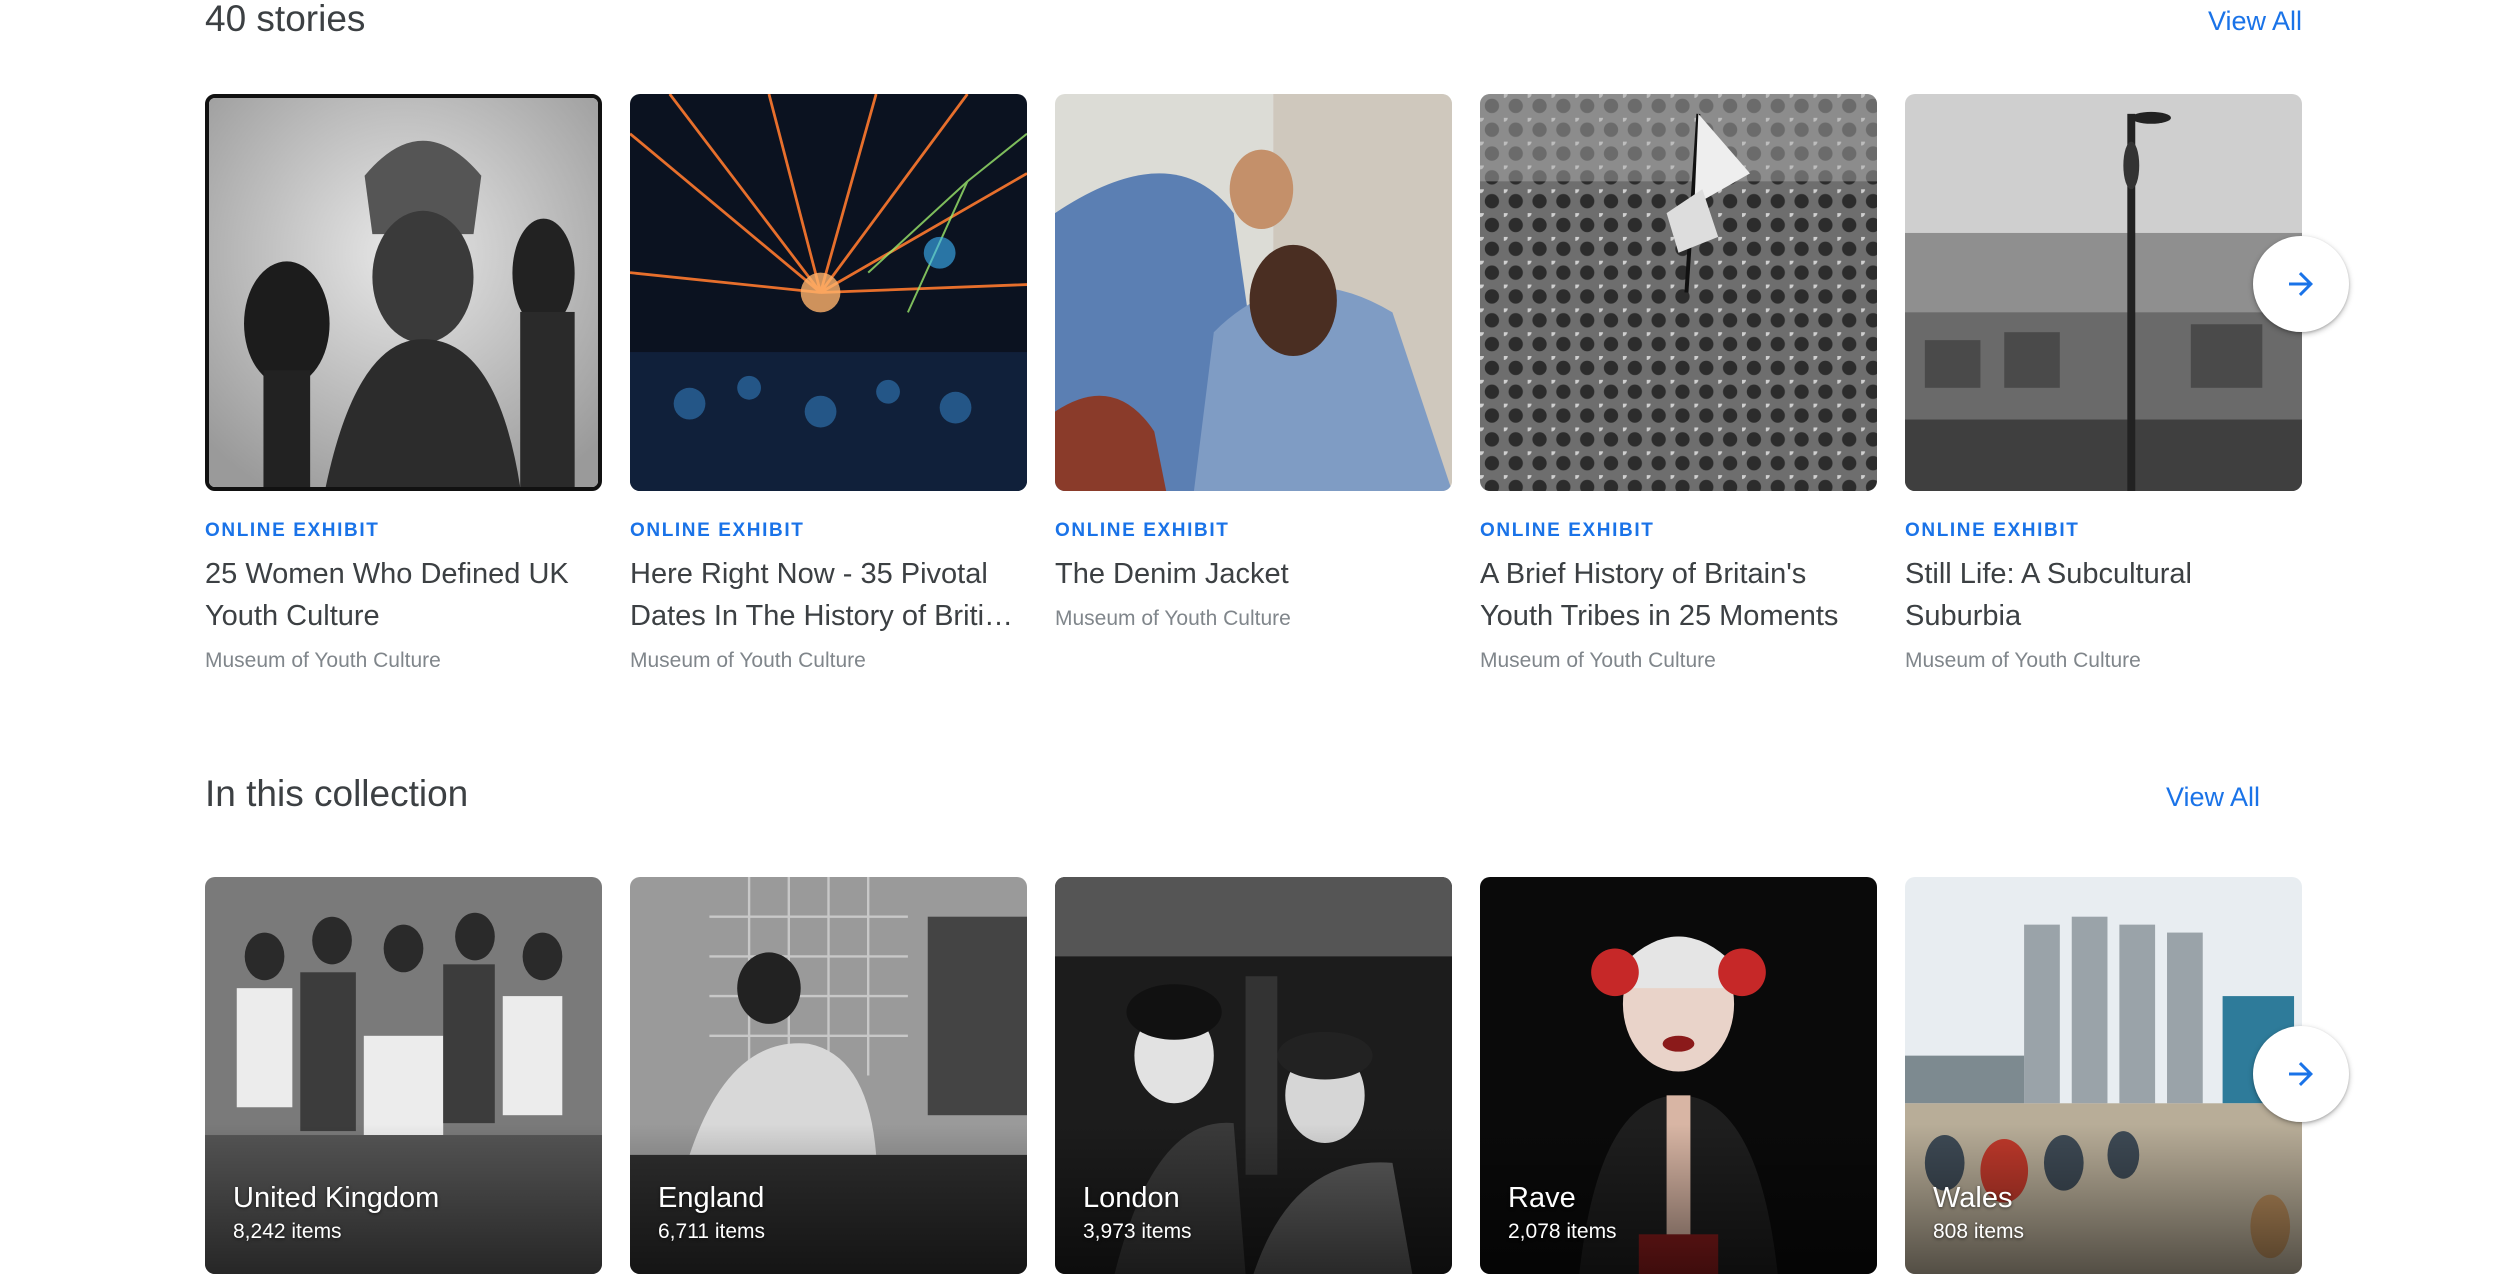 The width and height of the screenshot is (2500, 1280). What do you see at coordinates (2213, 797) in the screenshot?
I see `collection-view-all-link: View All` at bounding box center [2213, 797].